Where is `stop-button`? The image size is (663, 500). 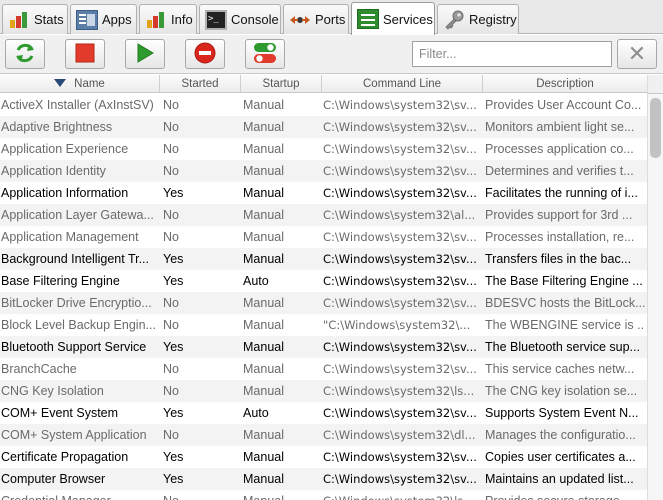 stop-button is located at coordinates (85, 54).